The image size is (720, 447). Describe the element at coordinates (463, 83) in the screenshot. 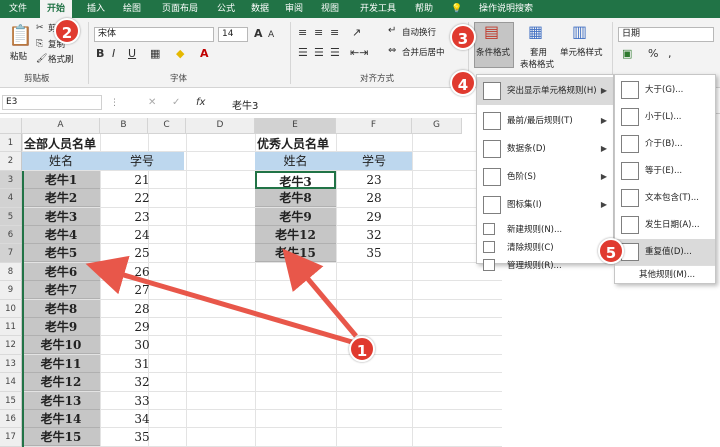

I see `step-badge-4: 4` at that location.